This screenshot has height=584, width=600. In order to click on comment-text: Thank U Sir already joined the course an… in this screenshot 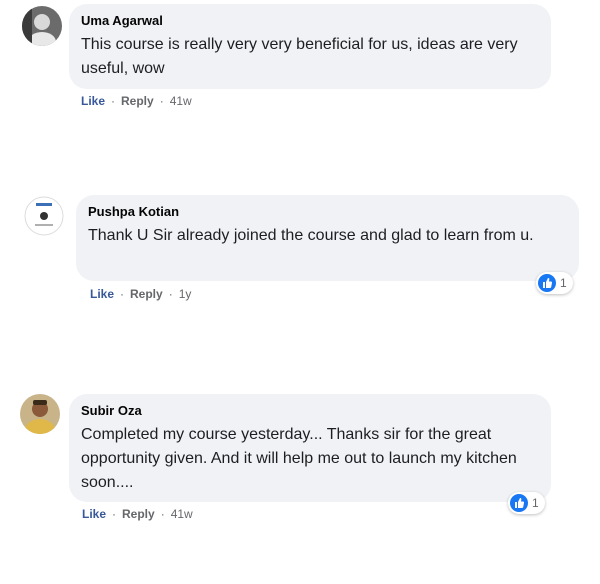, I will do `click(311, 235)`.